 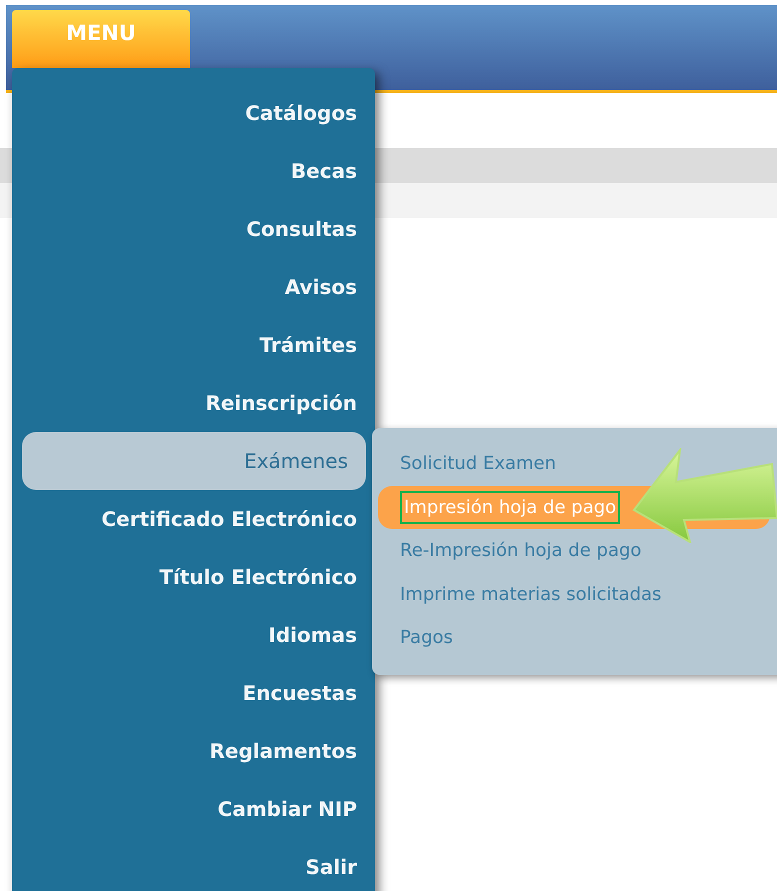 I want to click on menu-item: Reinscripción, so click(x=198, y=403).